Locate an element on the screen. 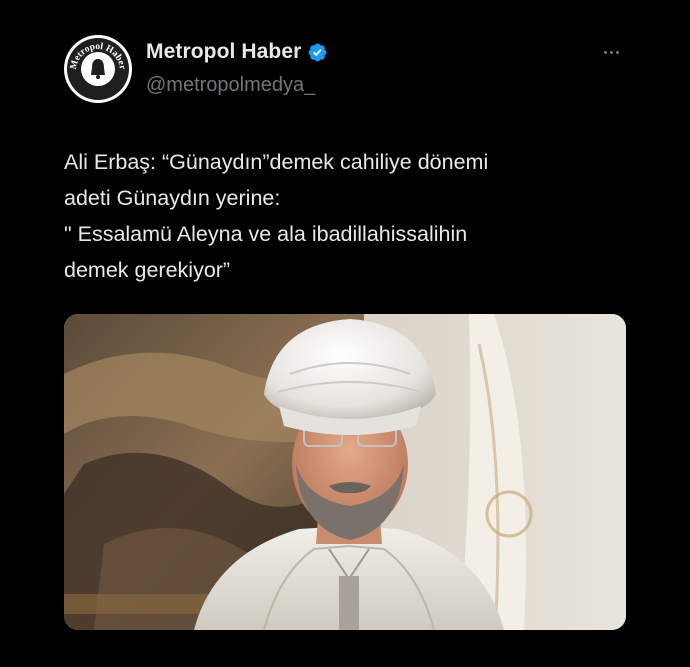 This screenshot has width=690, height=667. avatar: Metropol Haber is located at coordinates (98, 69).